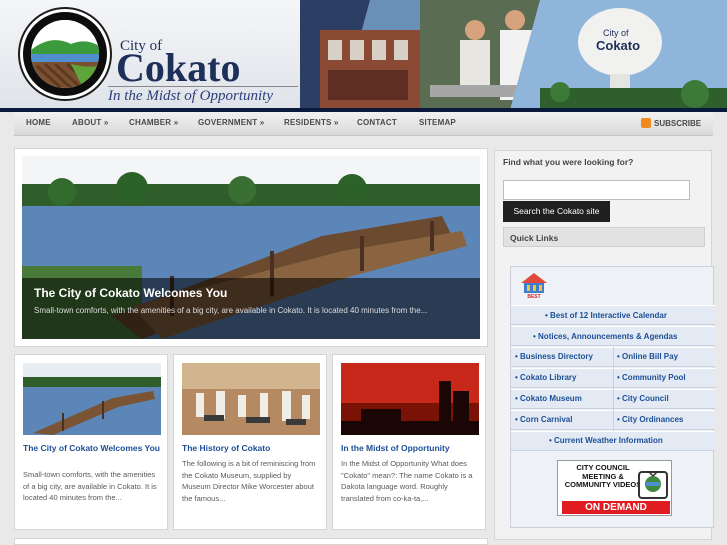 The width and height of the screenshot is (727, 545). Describe the element at coordinates (252, 448) in the screenshot. I see `card-title: The History of Cokato` at that location.